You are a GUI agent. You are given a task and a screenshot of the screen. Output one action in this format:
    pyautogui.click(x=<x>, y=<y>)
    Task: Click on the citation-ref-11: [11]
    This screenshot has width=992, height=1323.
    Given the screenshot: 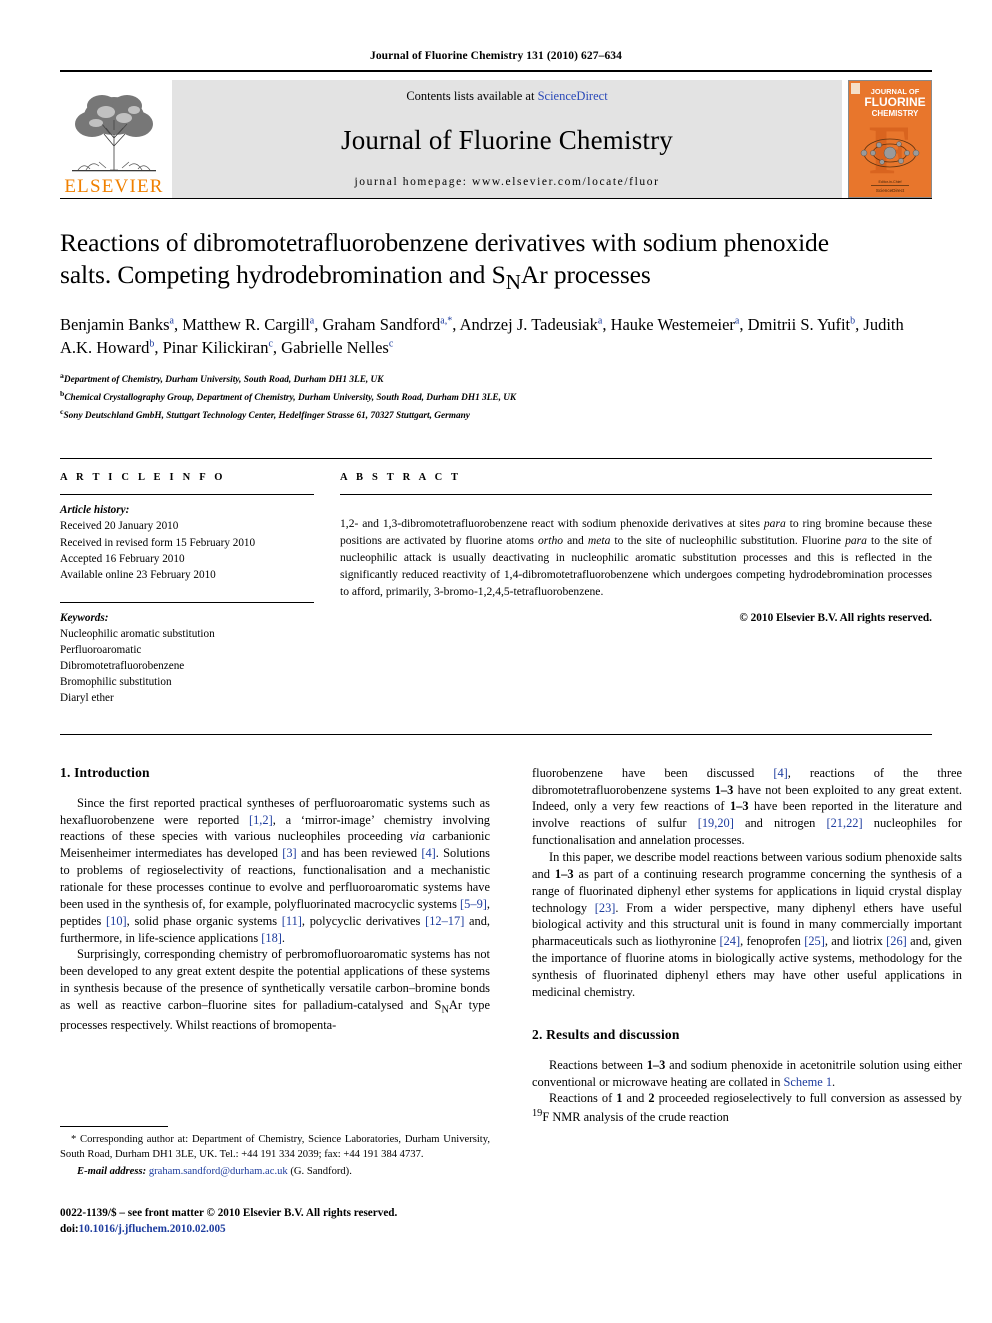 What is the action you would take?
    pyautogui.click(x=292, y=921)
    